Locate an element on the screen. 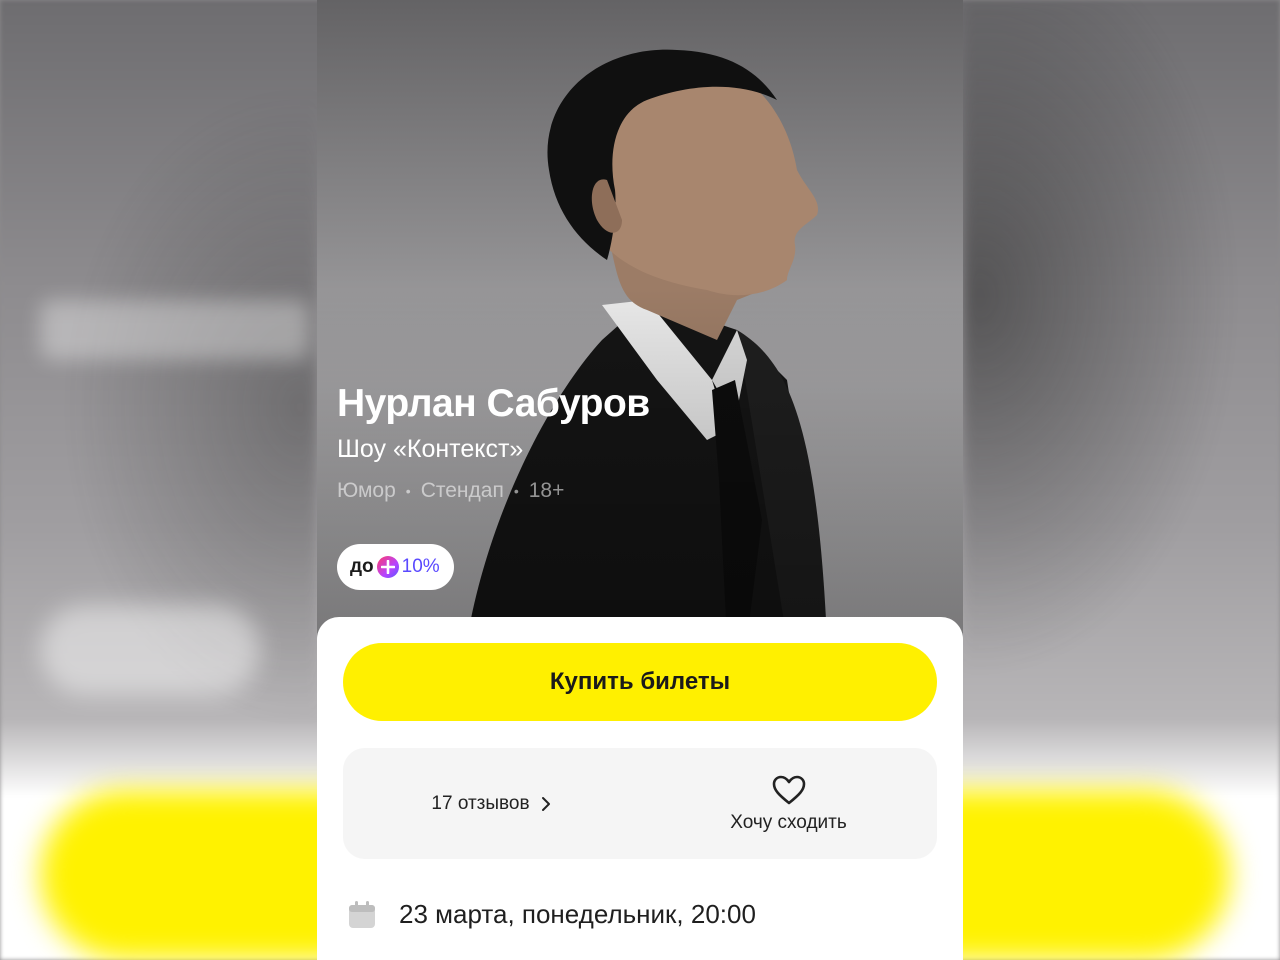  artist-name: Нурлан Сабуров is located at coordinates (493, 403).